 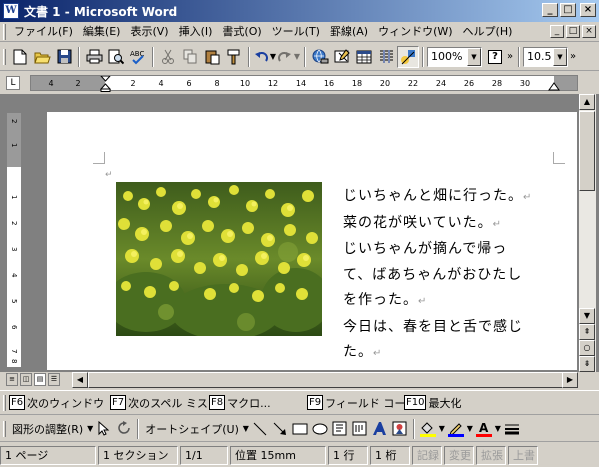 I want to click on status-record: 記録, so click(x=427, y=455).